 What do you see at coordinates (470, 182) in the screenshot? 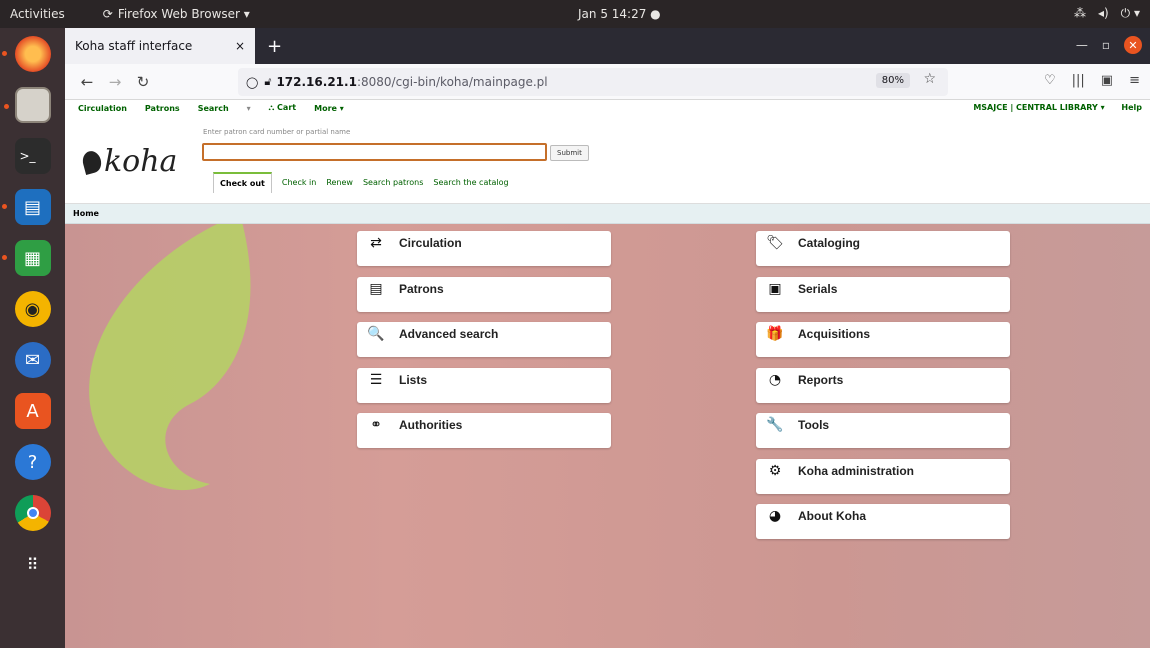
I see `tab-search-catalog: Search the catalog` at bounding box center [470, 182].